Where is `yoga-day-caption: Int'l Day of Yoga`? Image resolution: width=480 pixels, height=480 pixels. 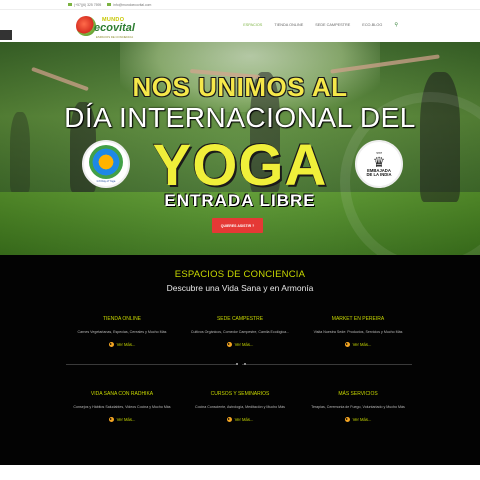 yoga-day-caption: Int'l Day of Yoga is located at coordinates (106, 181).